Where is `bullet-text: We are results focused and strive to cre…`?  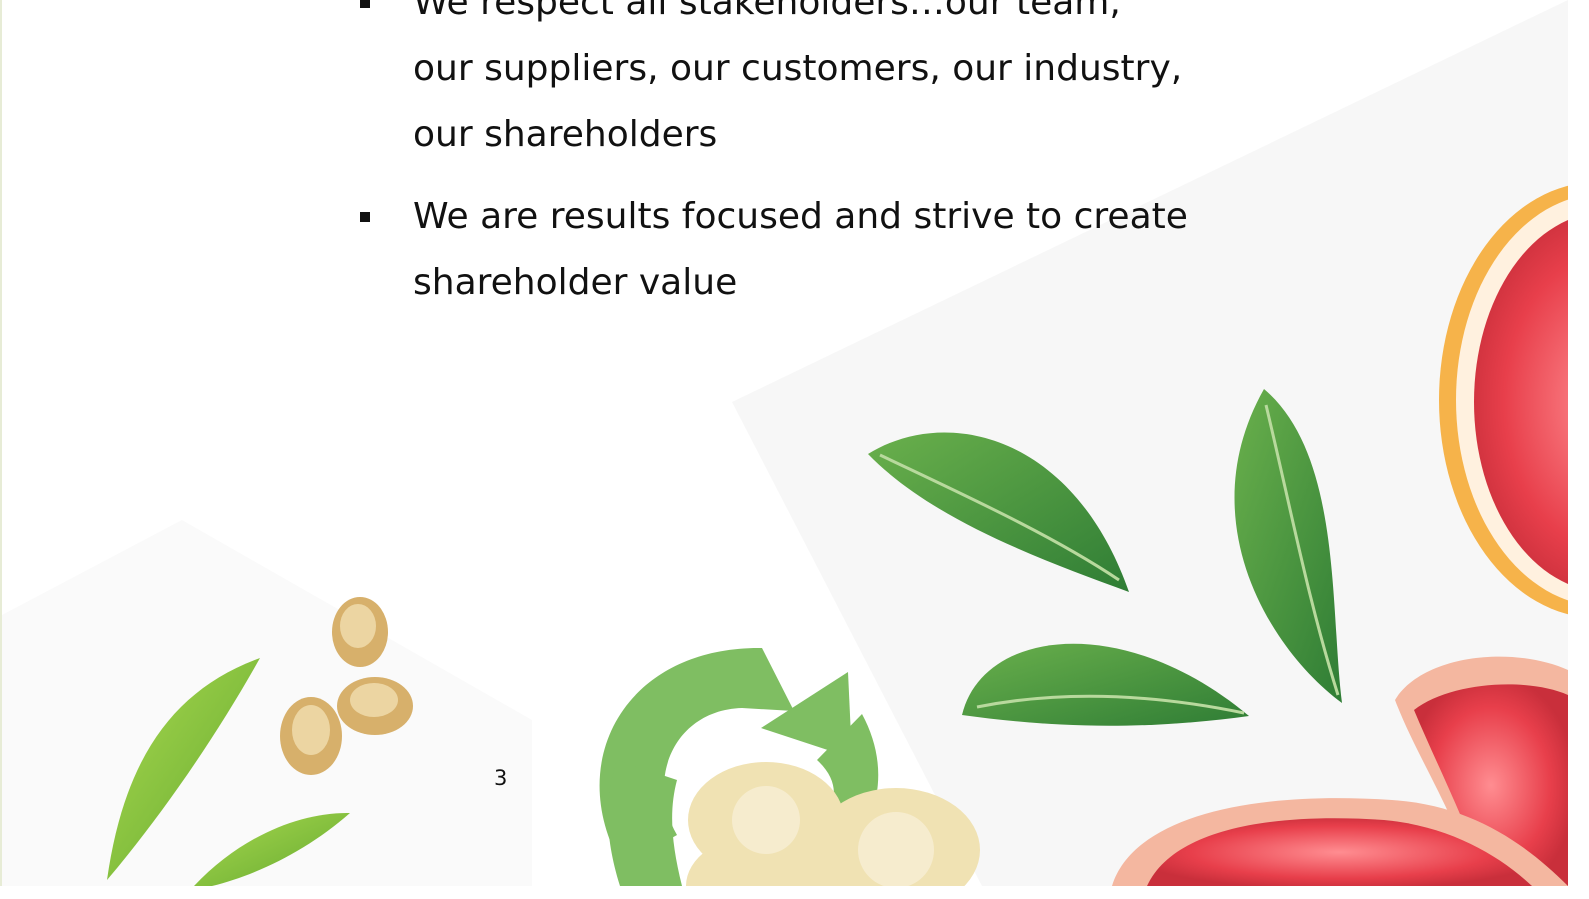
bullet-text: We are results focused and strive to cre… is located at coordinates (800, 249).